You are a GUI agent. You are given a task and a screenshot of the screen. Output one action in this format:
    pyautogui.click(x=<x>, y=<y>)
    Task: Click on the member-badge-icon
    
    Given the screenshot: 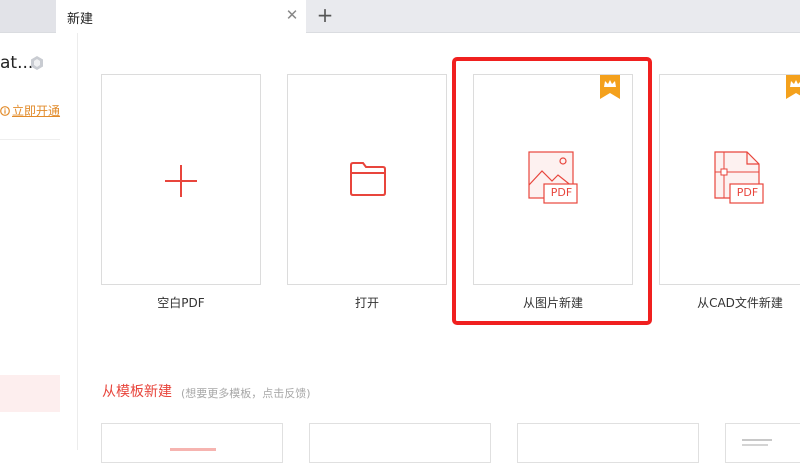 What is the action you would take?
    pyautogui.click(x=37, y=63)
    